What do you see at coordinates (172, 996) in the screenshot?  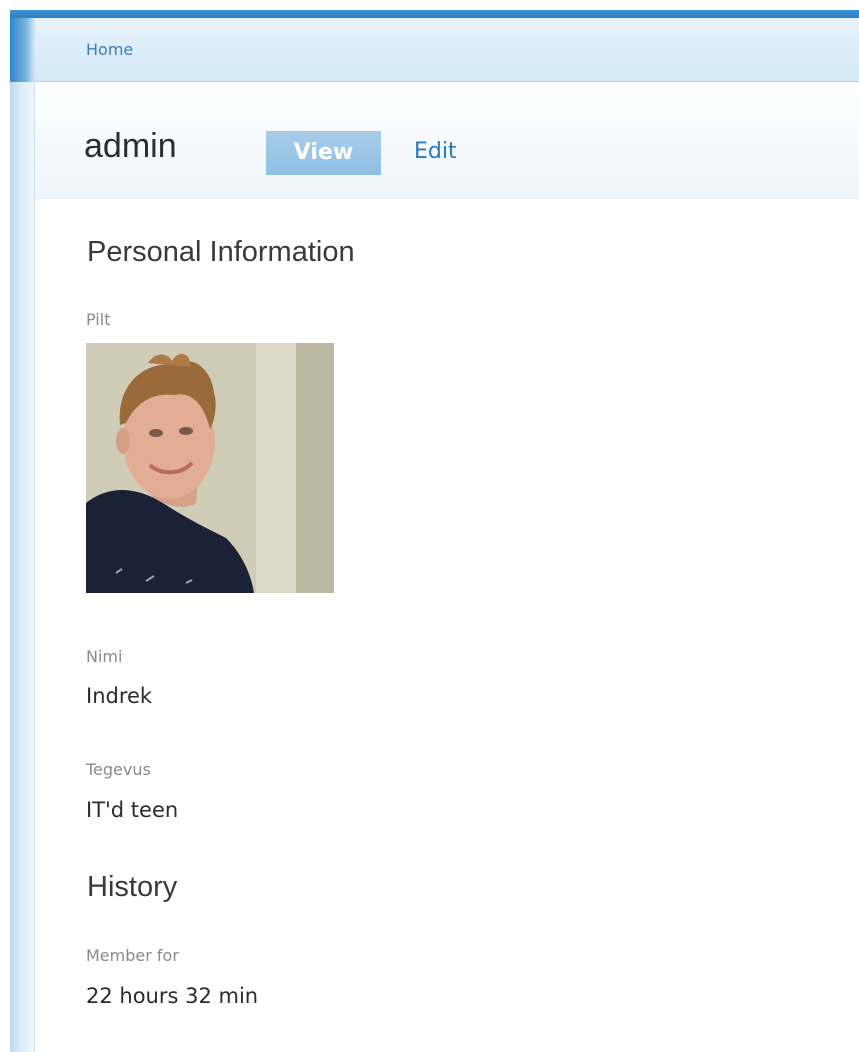 I see `member-for-value: 22 hours 32 min` at bounding box center [172, 996].